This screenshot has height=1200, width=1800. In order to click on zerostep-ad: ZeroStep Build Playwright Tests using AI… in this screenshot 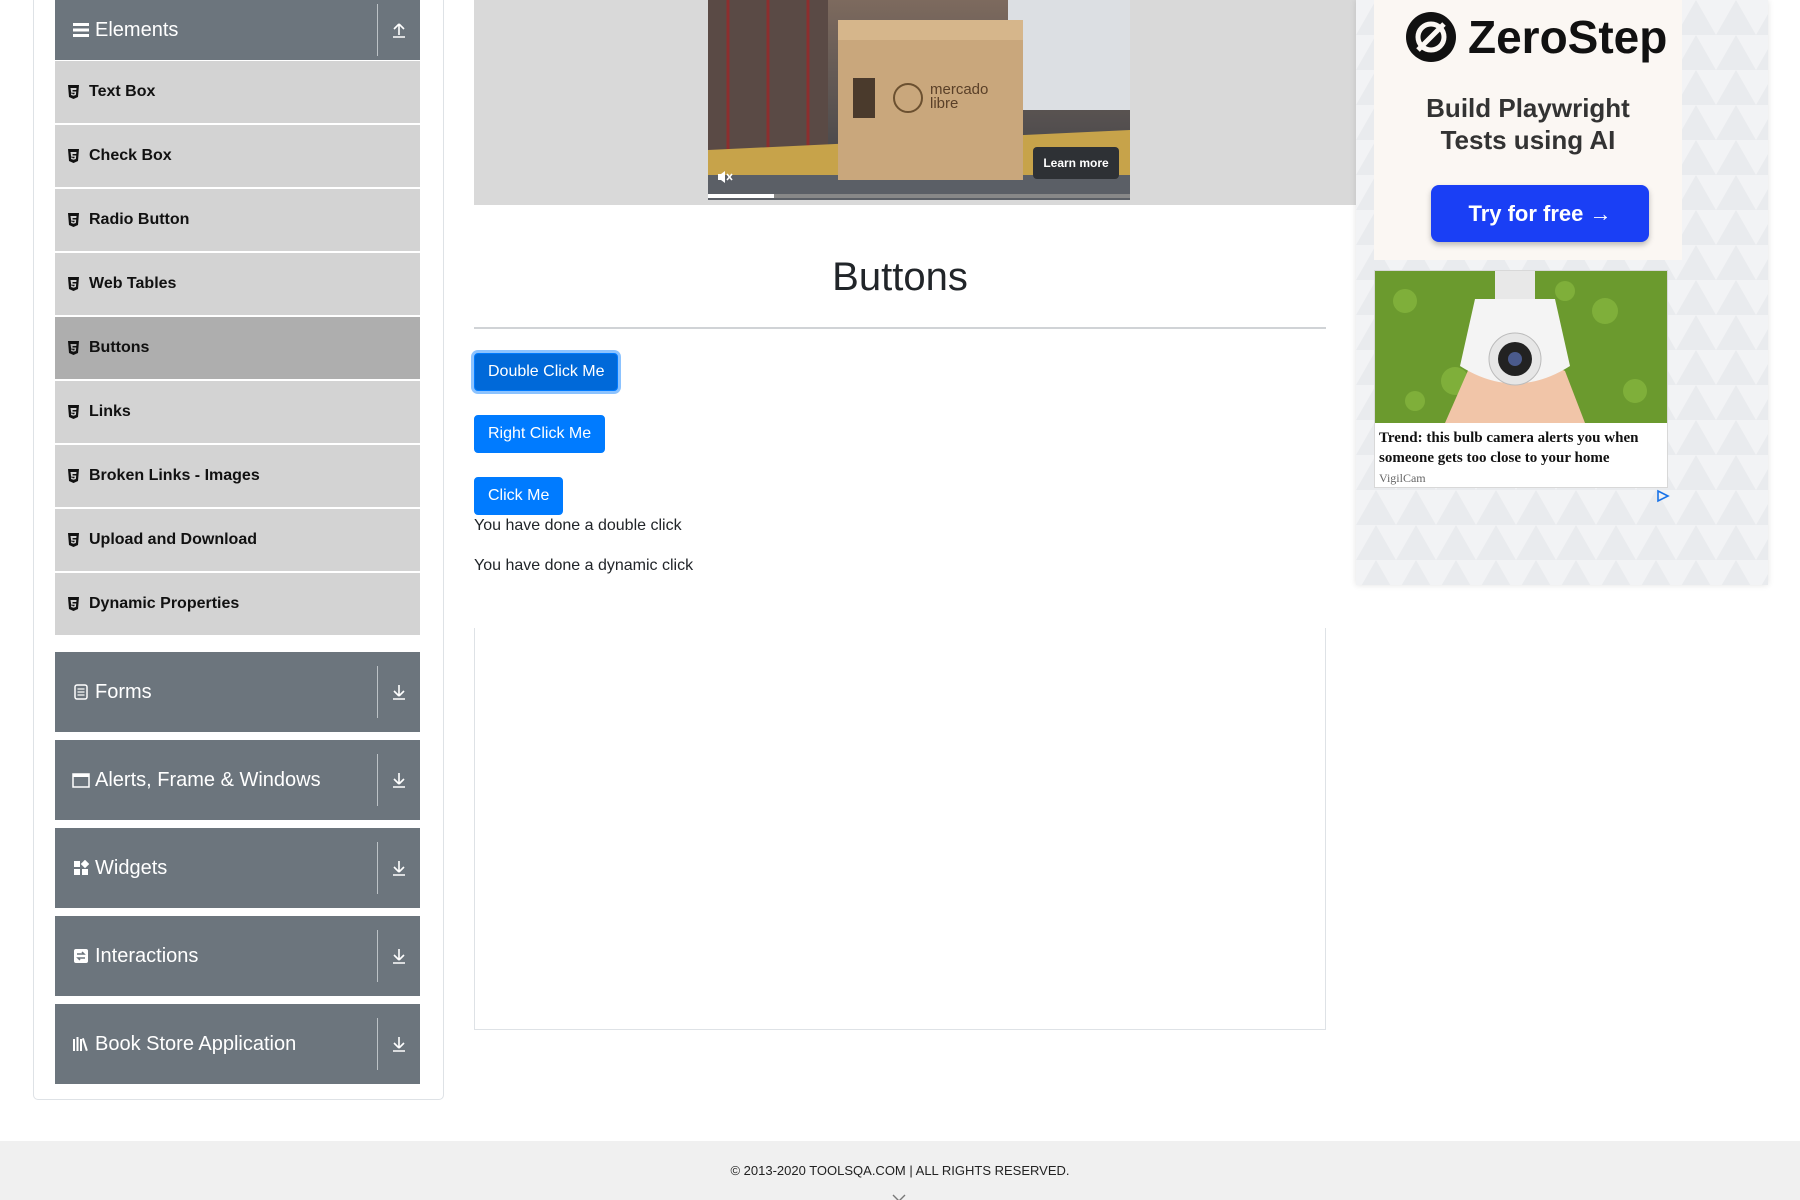, I will do `click(1528, 130)`.